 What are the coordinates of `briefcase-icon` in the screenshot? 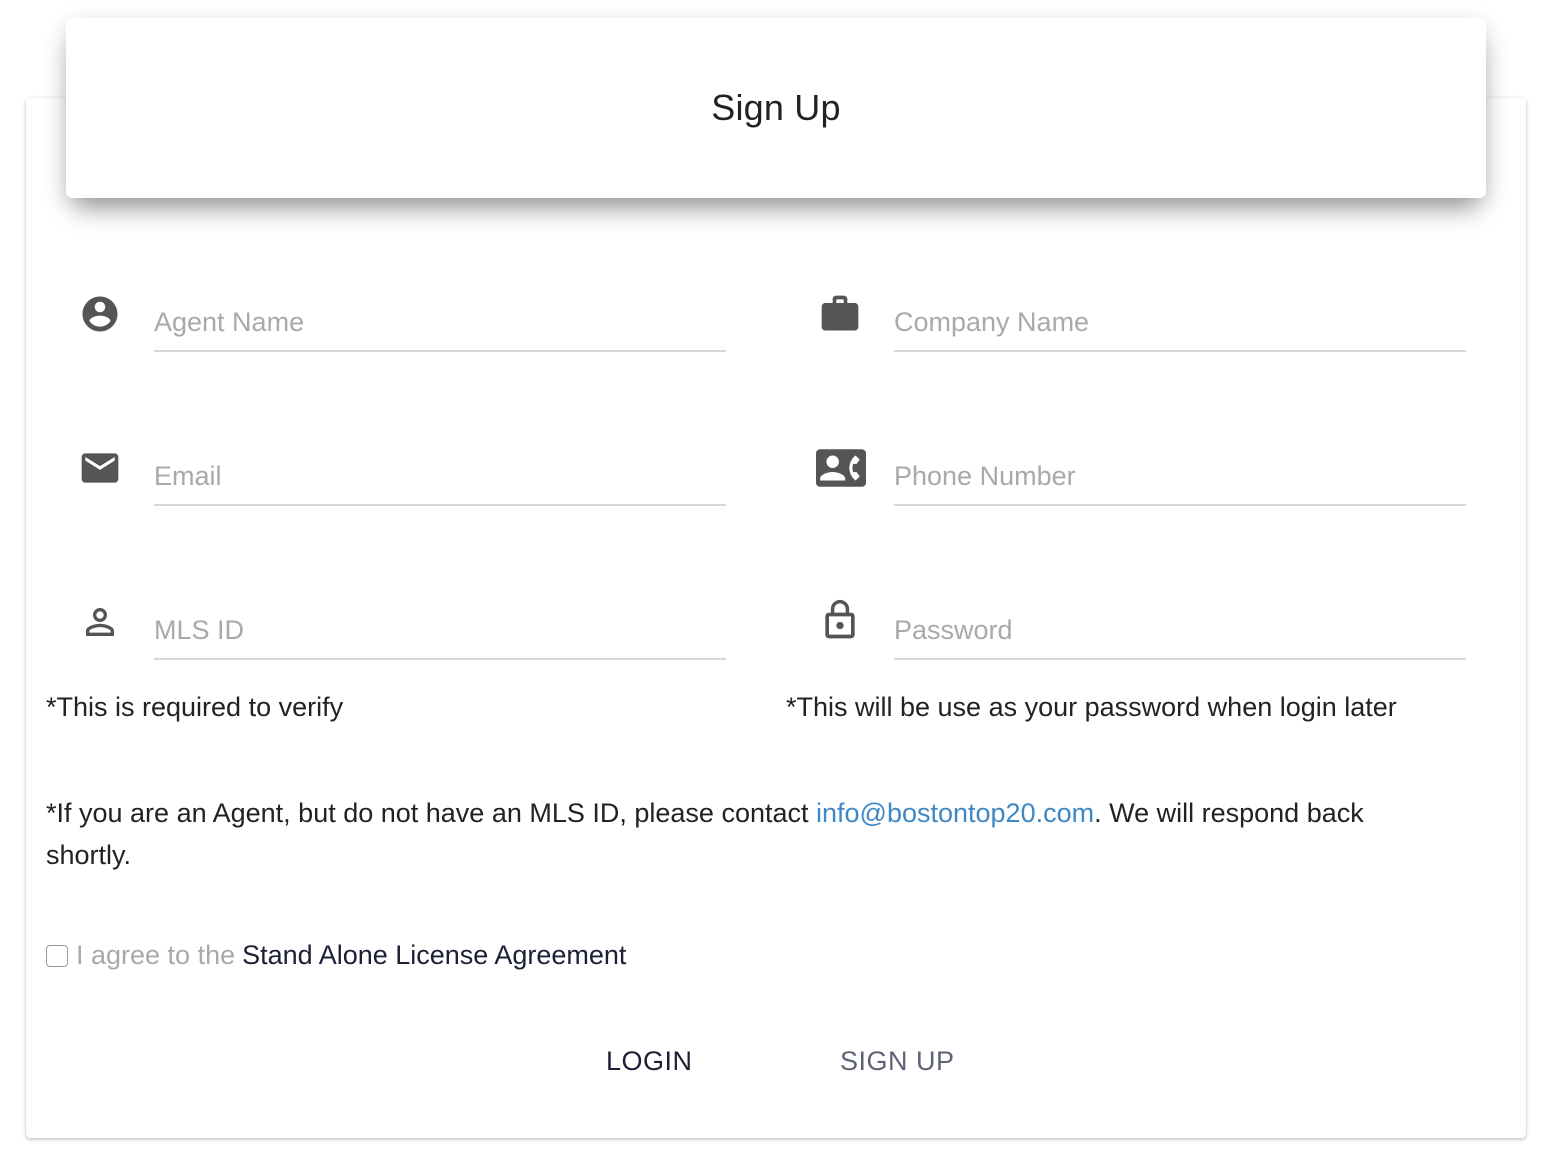 It's located at (840, 314).